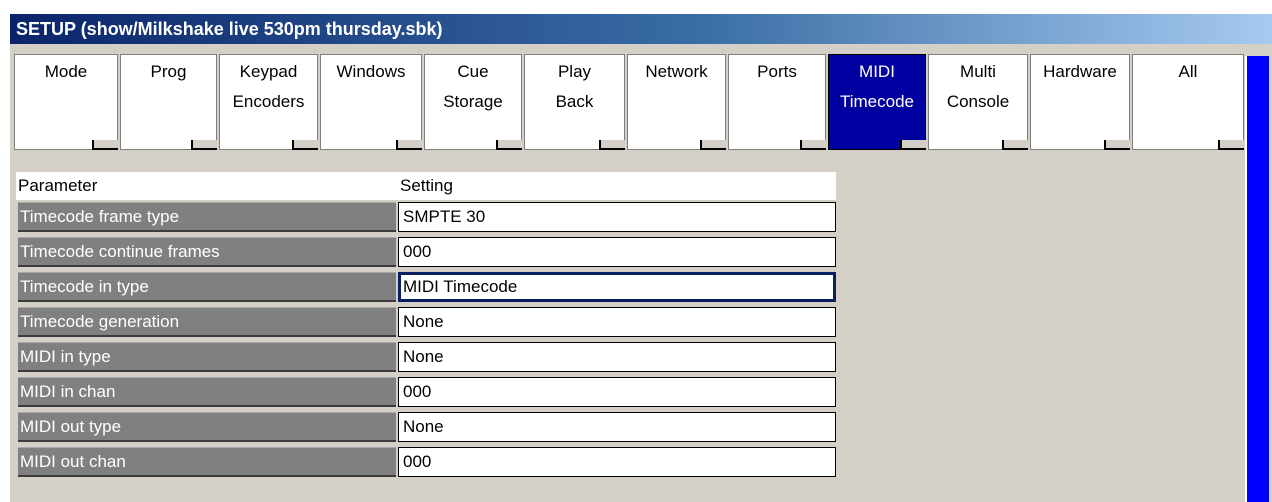  I want to click on parameter-label: Timecode in type, so click(207, 287).